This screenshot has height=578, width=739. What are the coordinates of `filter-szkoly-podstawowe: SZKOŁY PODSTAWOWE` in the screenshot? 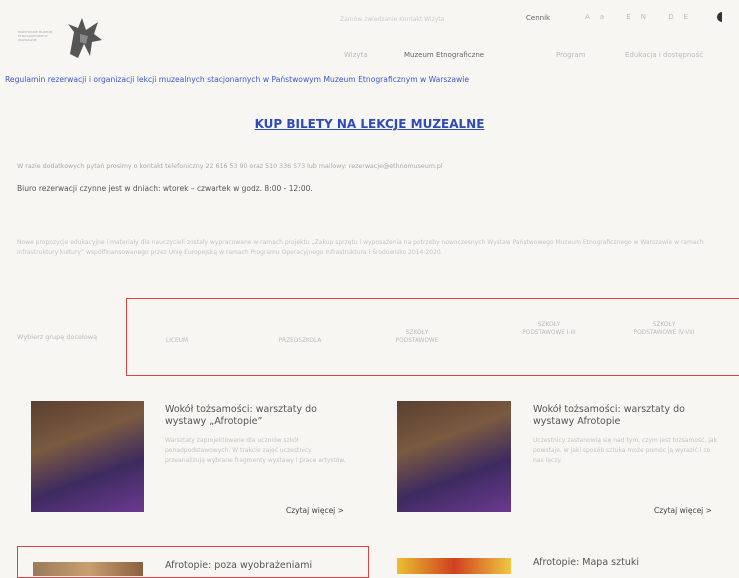 It's located at (417, 337).